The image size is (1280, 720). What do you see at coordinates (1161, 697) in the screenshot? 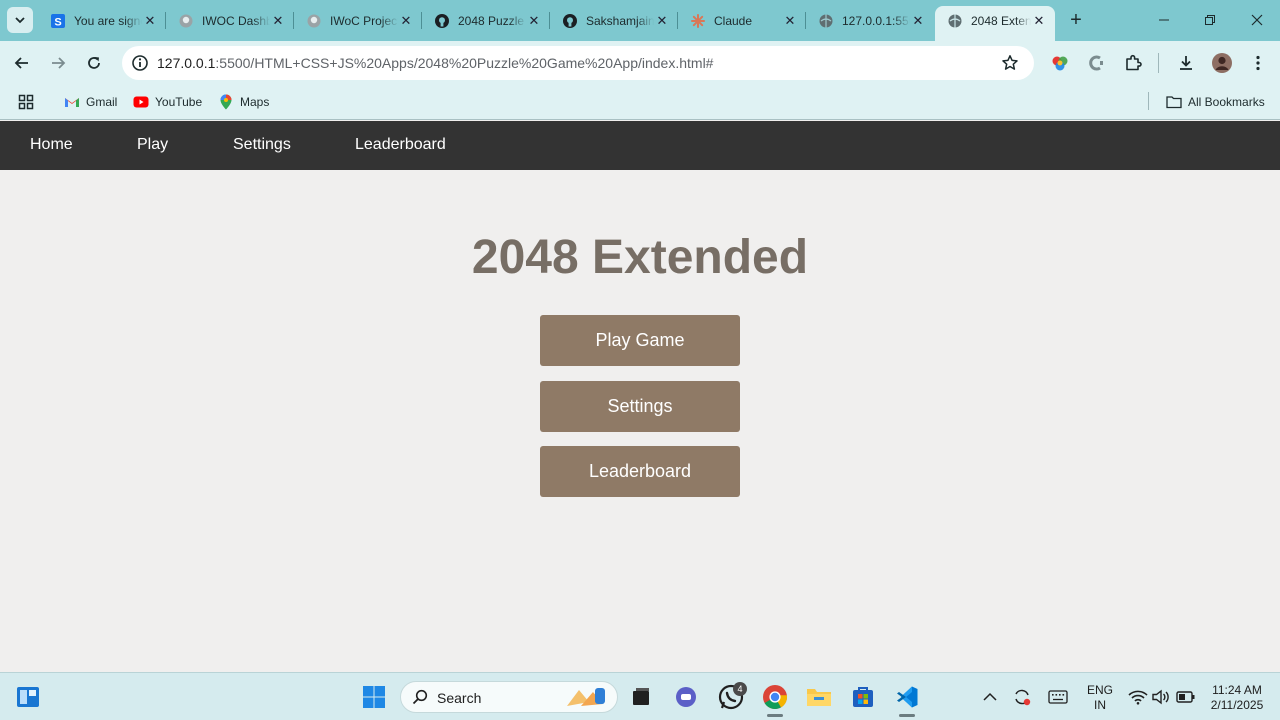
I see `volume-icon` at bounding box center [1161, 697].